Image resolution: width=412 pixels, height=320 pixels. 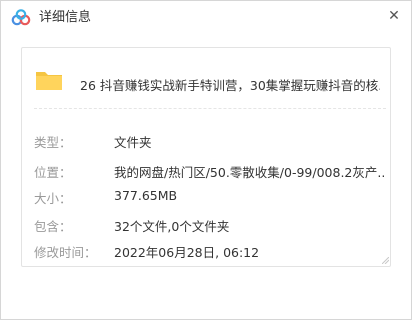 What do you see at coordinates (394, 16) in the screenshot?
I see `close-button: ✕` at bounding box center [394, 16].